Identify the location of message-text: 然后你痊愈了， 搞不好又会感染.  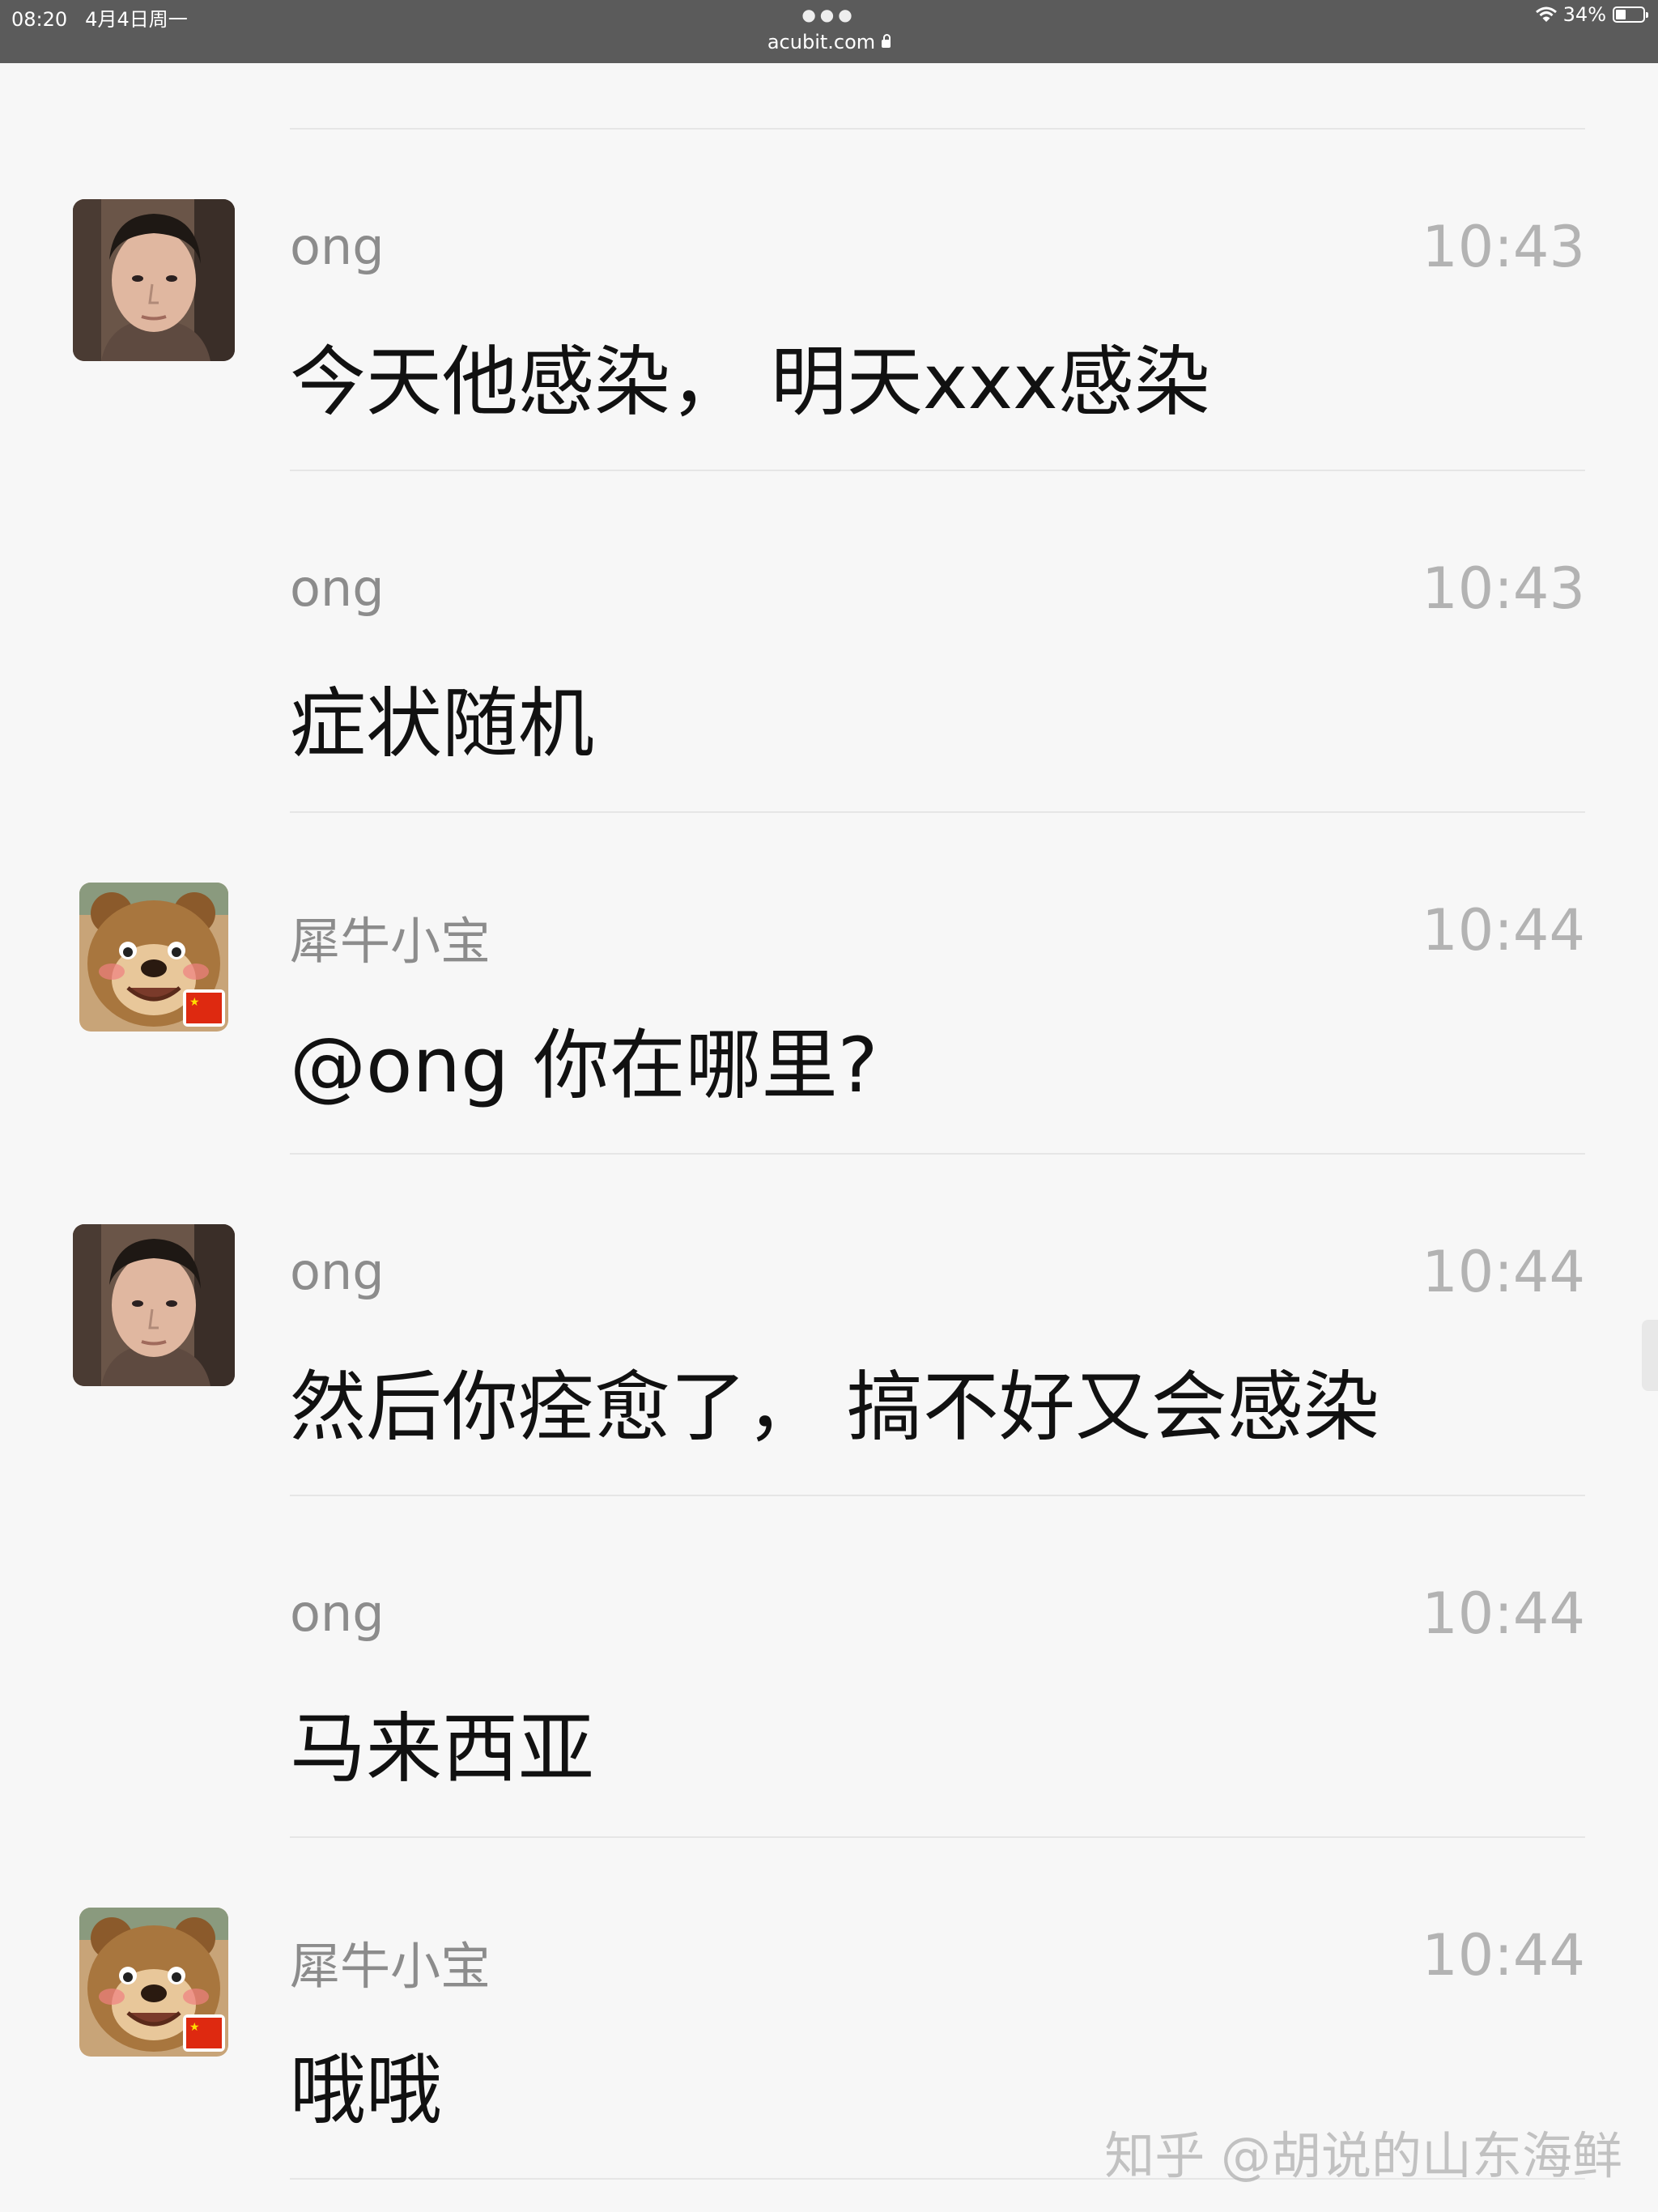
(835, 1407).